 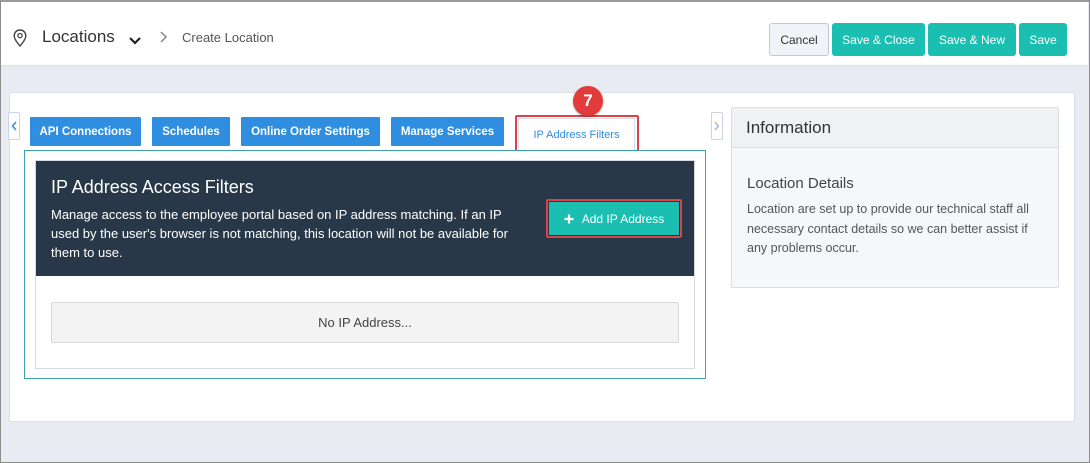 I want to click on tab-api-connections: API Connections, so click(x=85, y=131).